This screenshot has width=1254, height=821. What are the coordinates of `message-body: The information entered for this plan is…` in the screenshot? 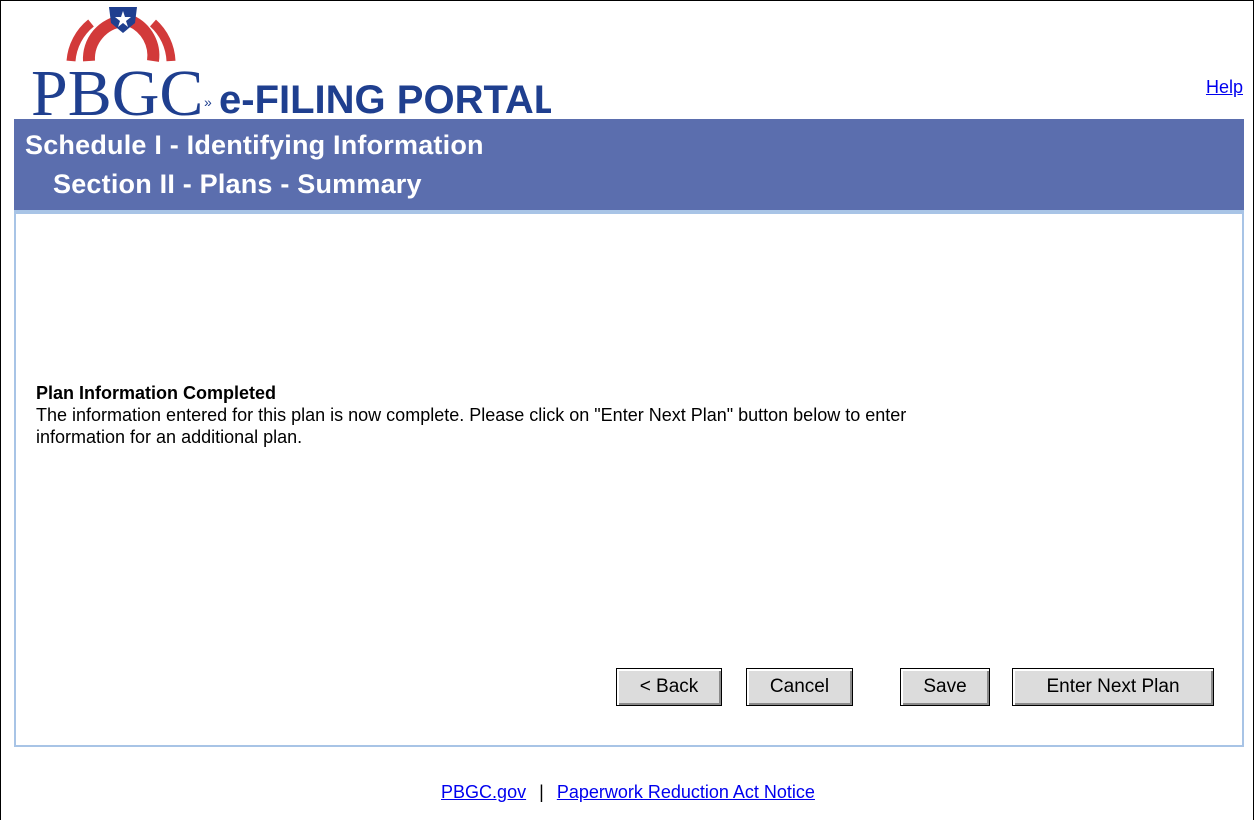 It's located at (471, 426).